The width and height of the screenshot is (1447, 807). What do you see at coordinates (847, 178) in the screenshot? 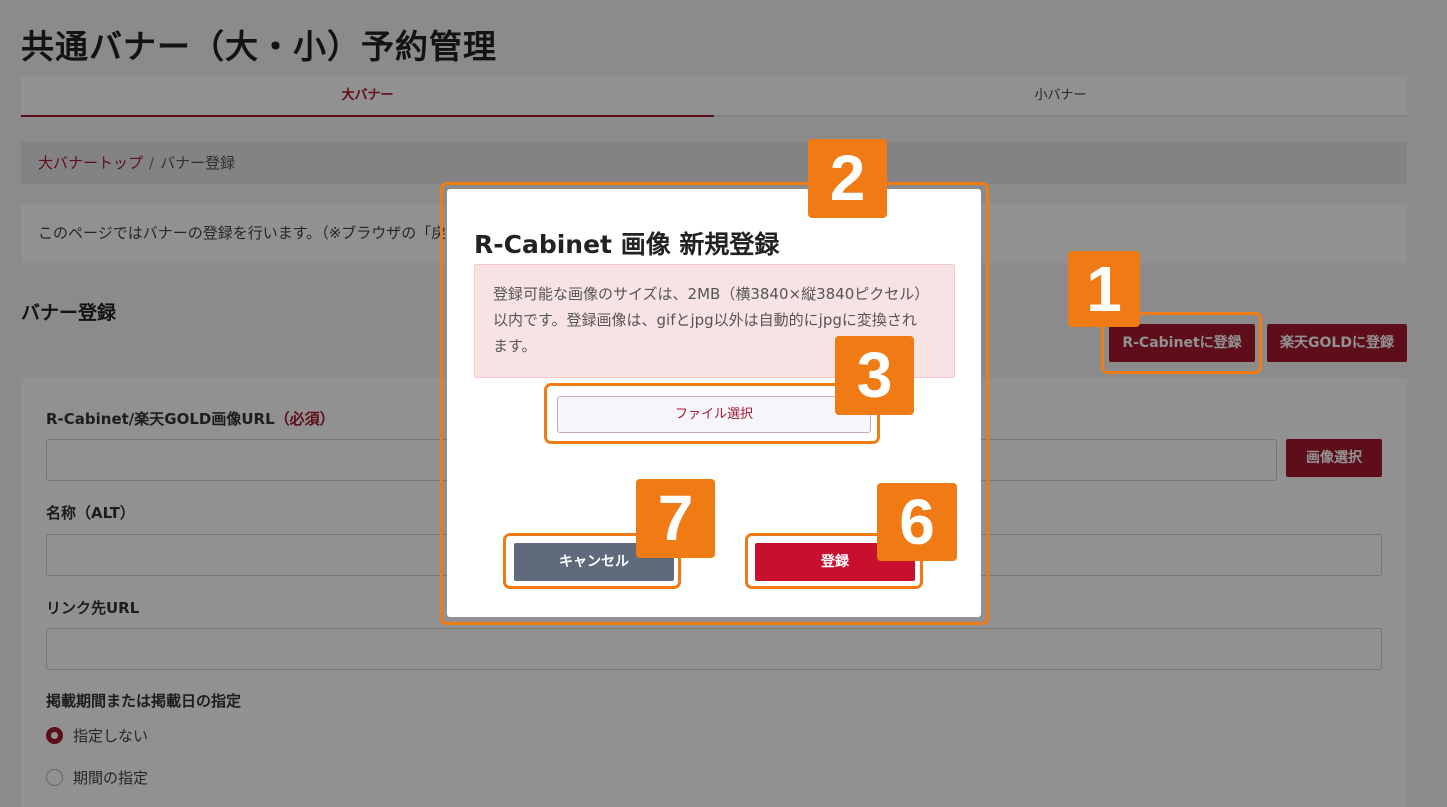
I see `step-badge-2: 2` at bounding box center [847, 178].